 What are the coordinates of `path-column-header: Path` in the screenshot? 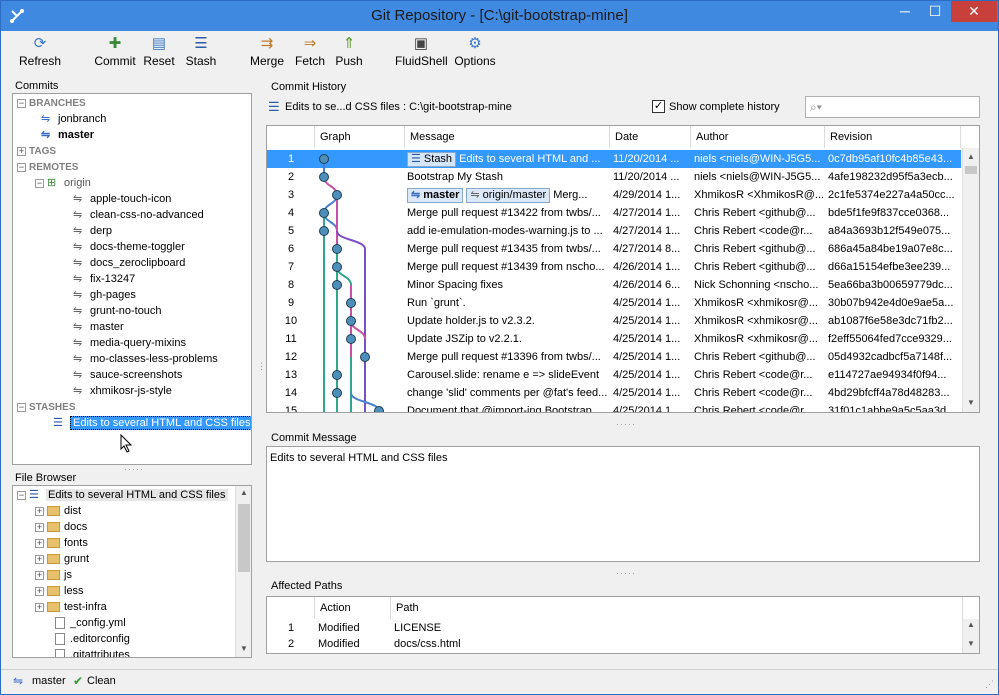 It's located at (677, 608).